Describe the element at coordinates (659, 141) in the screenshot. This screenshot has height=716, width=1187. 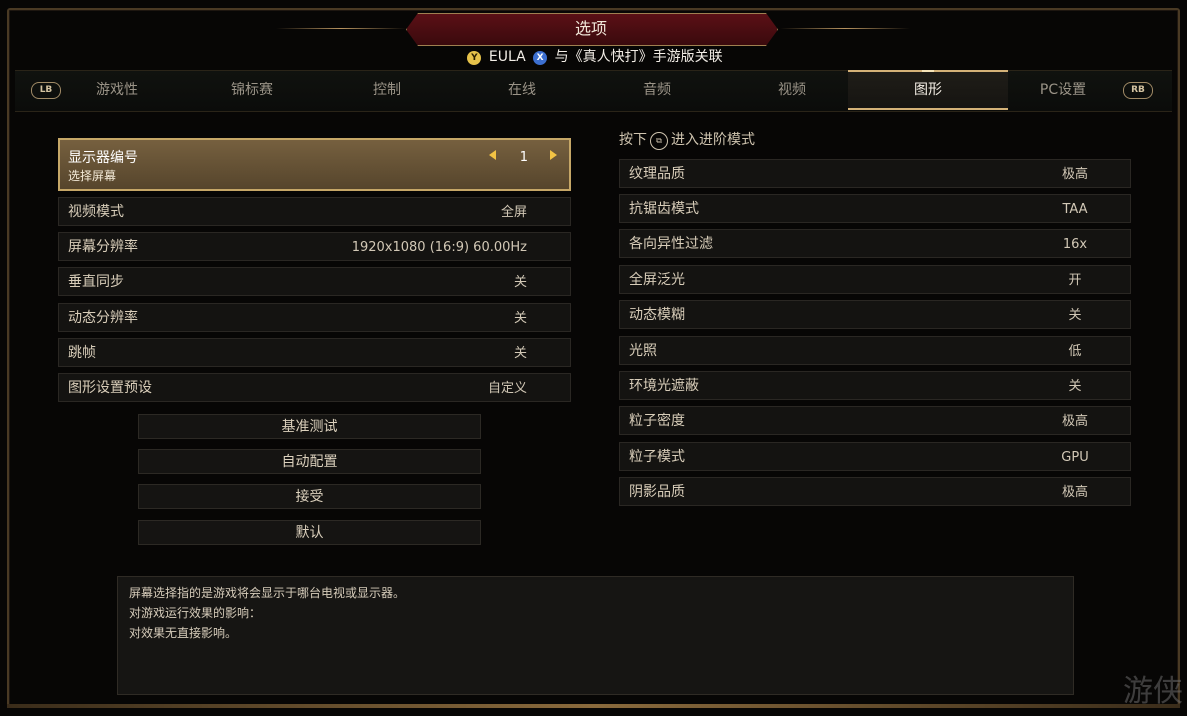
I see `rs-button-icon: ⧉` at that location.